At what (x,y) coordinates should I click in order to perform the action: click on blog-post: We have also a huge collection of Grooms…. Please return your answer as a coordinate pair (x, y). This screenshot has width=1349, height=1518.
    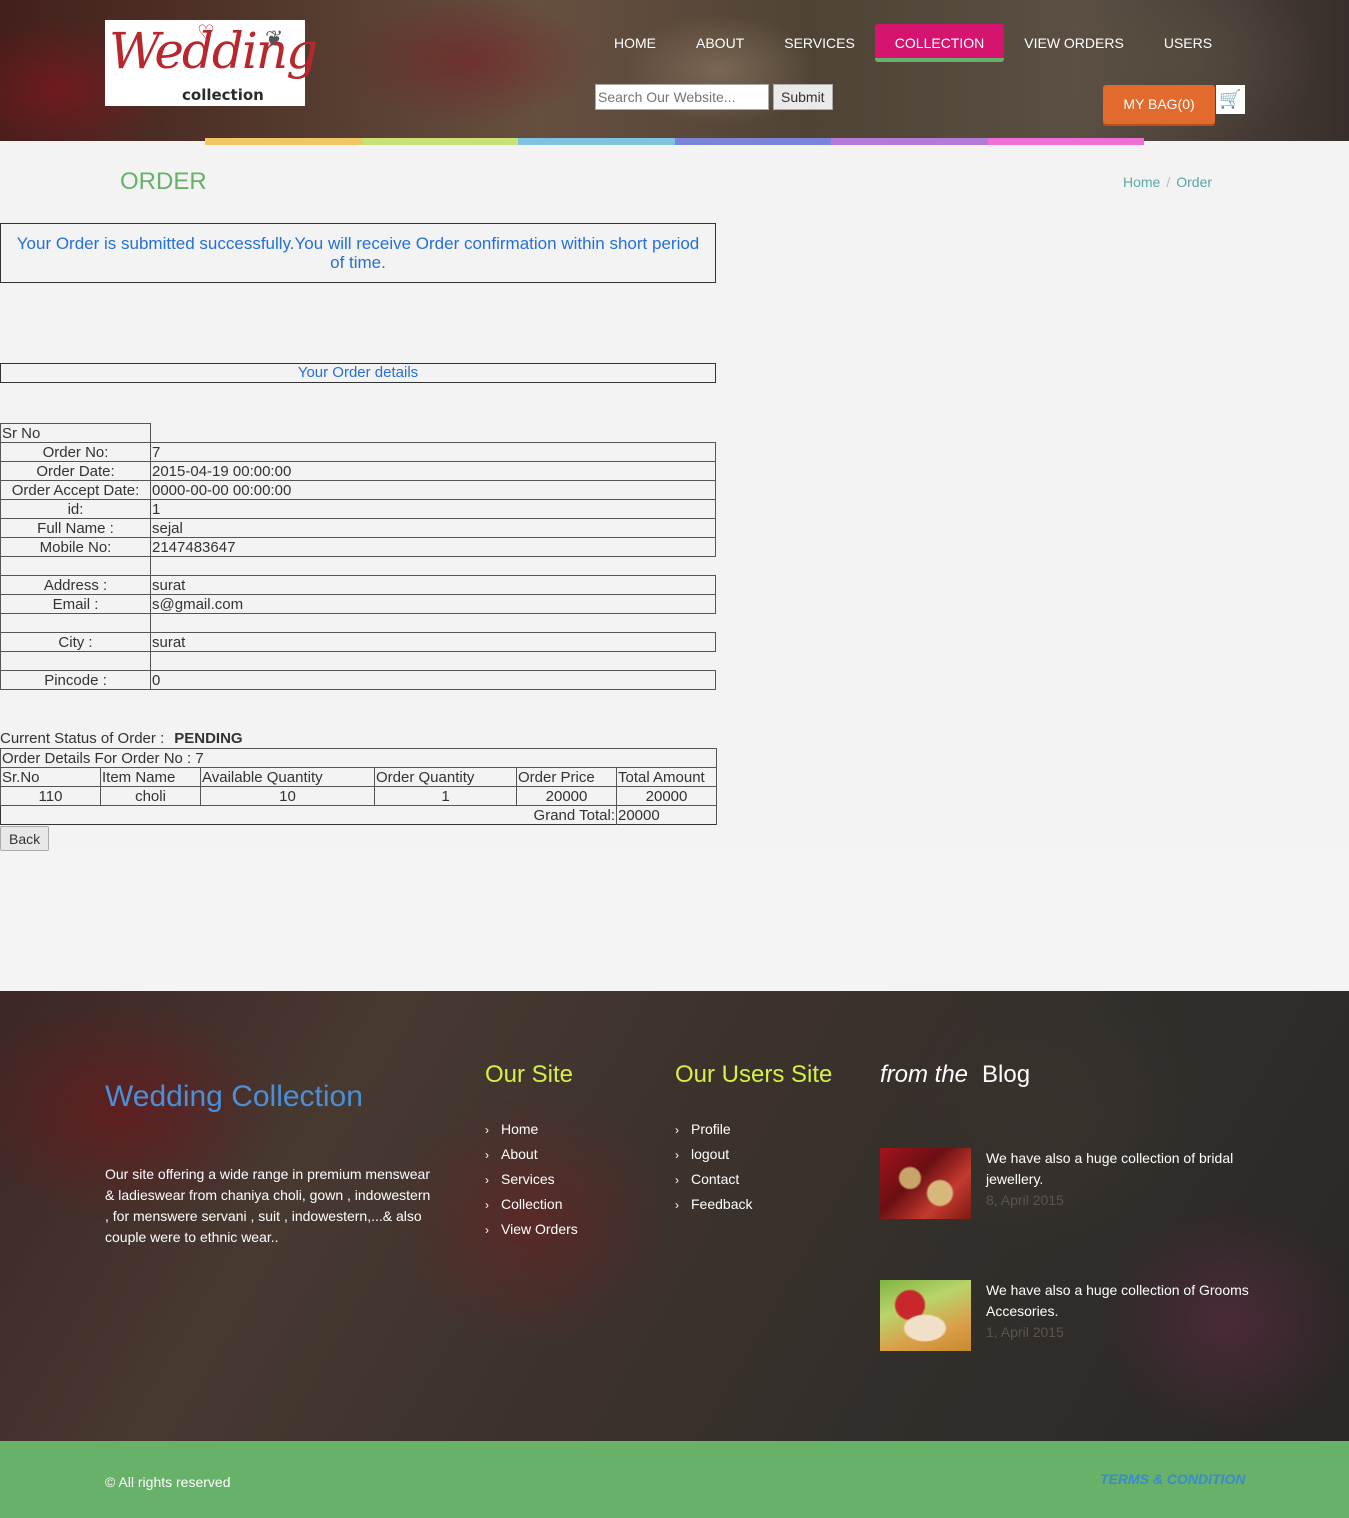
    Looking at the image, I should click on (1065, 1316).